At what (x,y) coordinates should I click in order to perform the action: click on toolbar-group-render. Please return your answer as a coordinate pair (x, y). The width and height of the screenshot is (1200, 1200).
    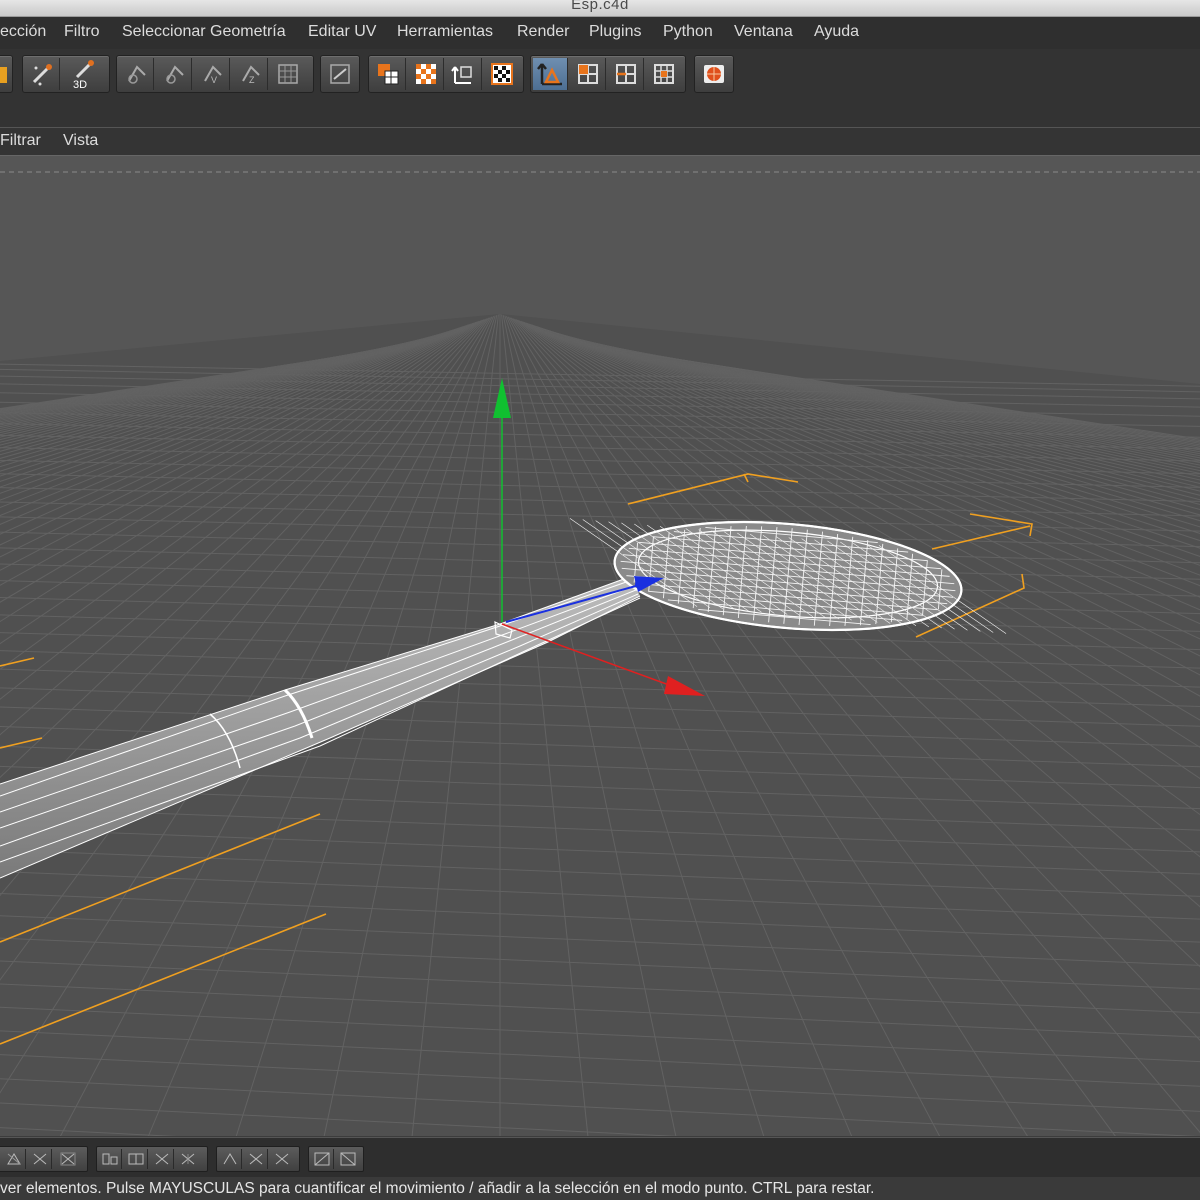
    Looking at the image, I should click on (714, 74).